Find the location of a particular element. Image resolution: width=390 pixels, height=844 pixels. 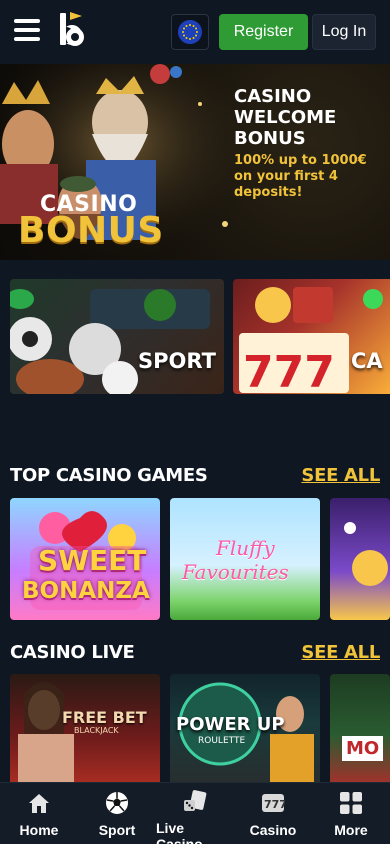

game-tile-third is located at coordinates (360, 559).